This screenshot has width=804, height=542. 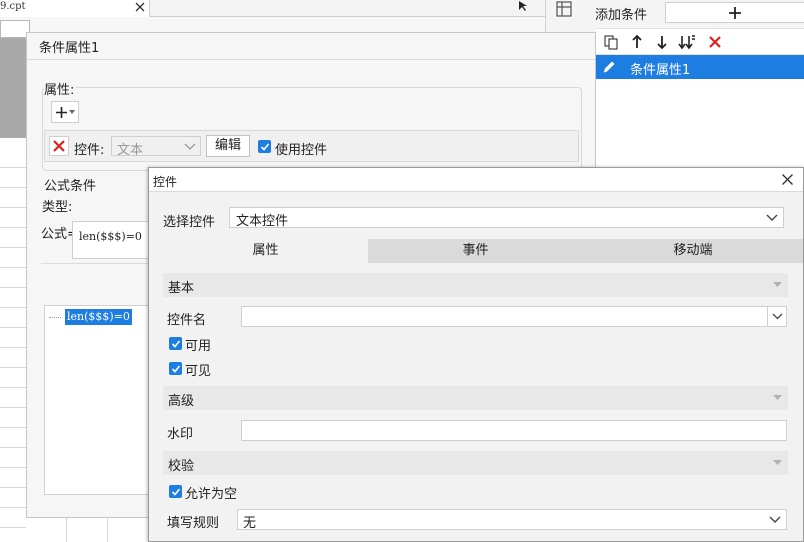 I want to click on use-control-label: 使用控件, so click(x=301, y=150).